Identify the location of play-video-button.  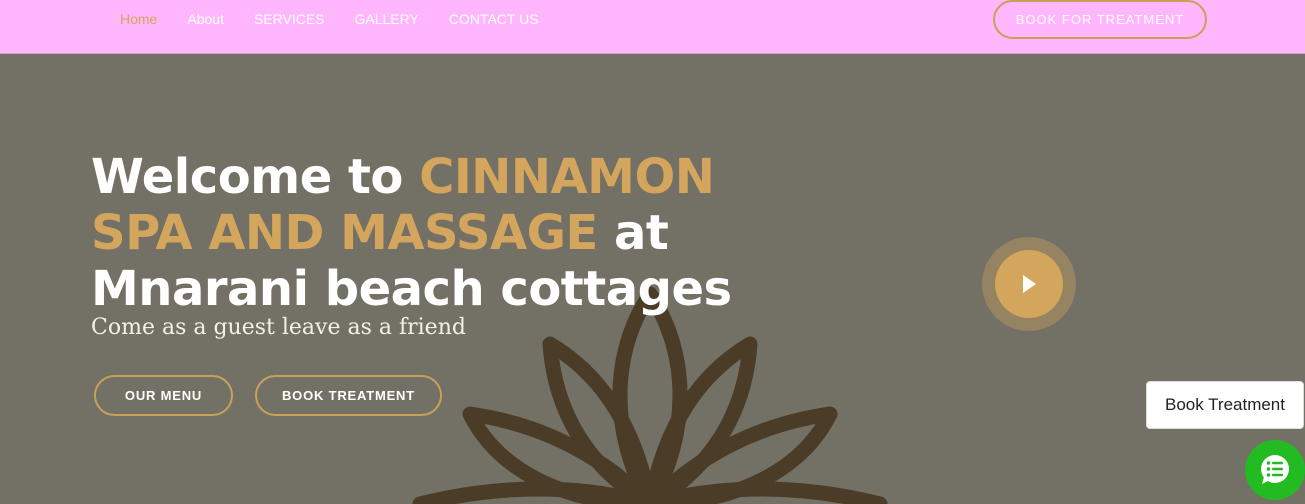
(1029, 284).